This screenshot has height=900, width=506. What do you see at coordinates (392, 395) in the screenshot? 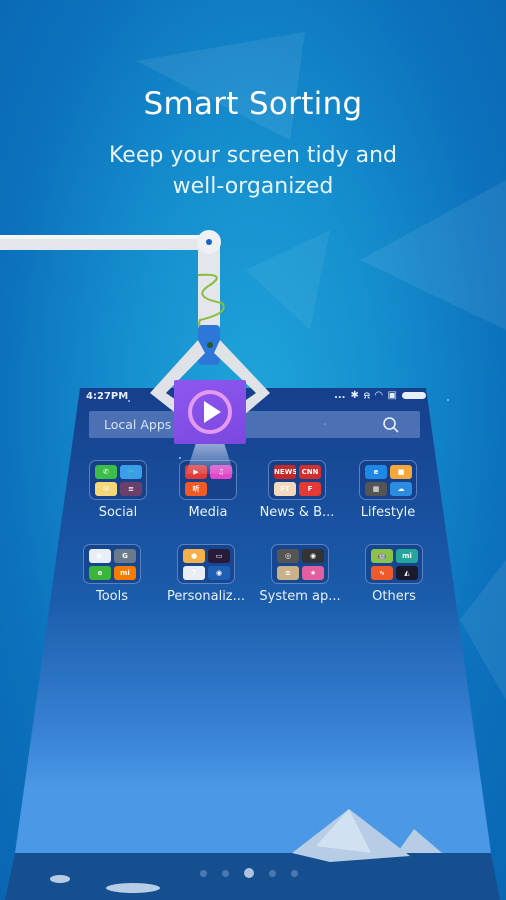
I see `sim-icon: ▣` at bounding box center [392, 395].